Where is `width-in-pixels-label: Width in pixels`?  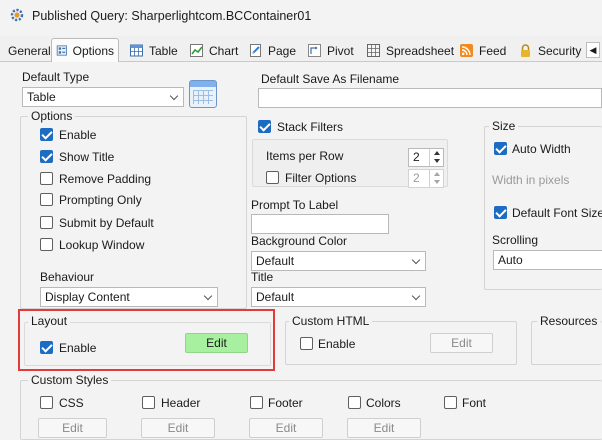 width-in-pixels-label: Width in pixels is located at coordinates (531, 180).